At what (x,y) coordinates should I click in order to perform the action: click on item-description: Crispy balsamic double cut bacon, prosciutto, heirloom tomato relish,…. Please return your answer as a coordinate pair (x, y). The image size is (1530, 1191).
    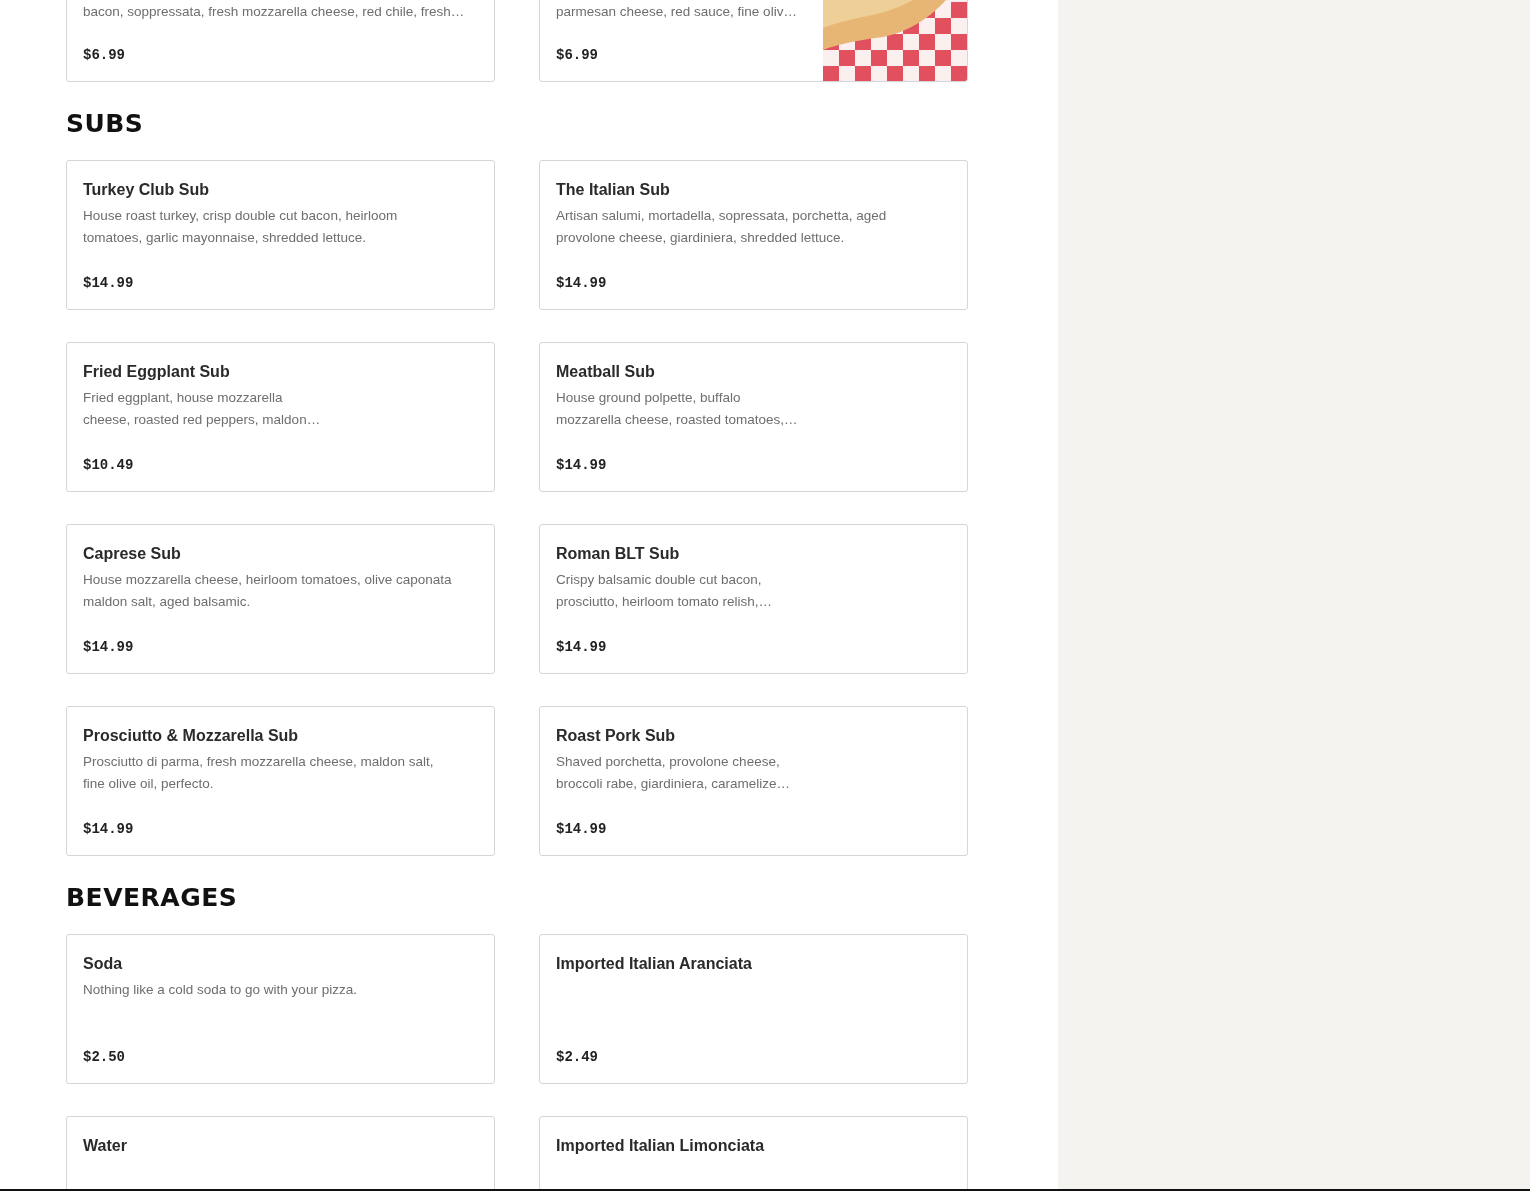
    Looking at the image, I should click on (665, 591).